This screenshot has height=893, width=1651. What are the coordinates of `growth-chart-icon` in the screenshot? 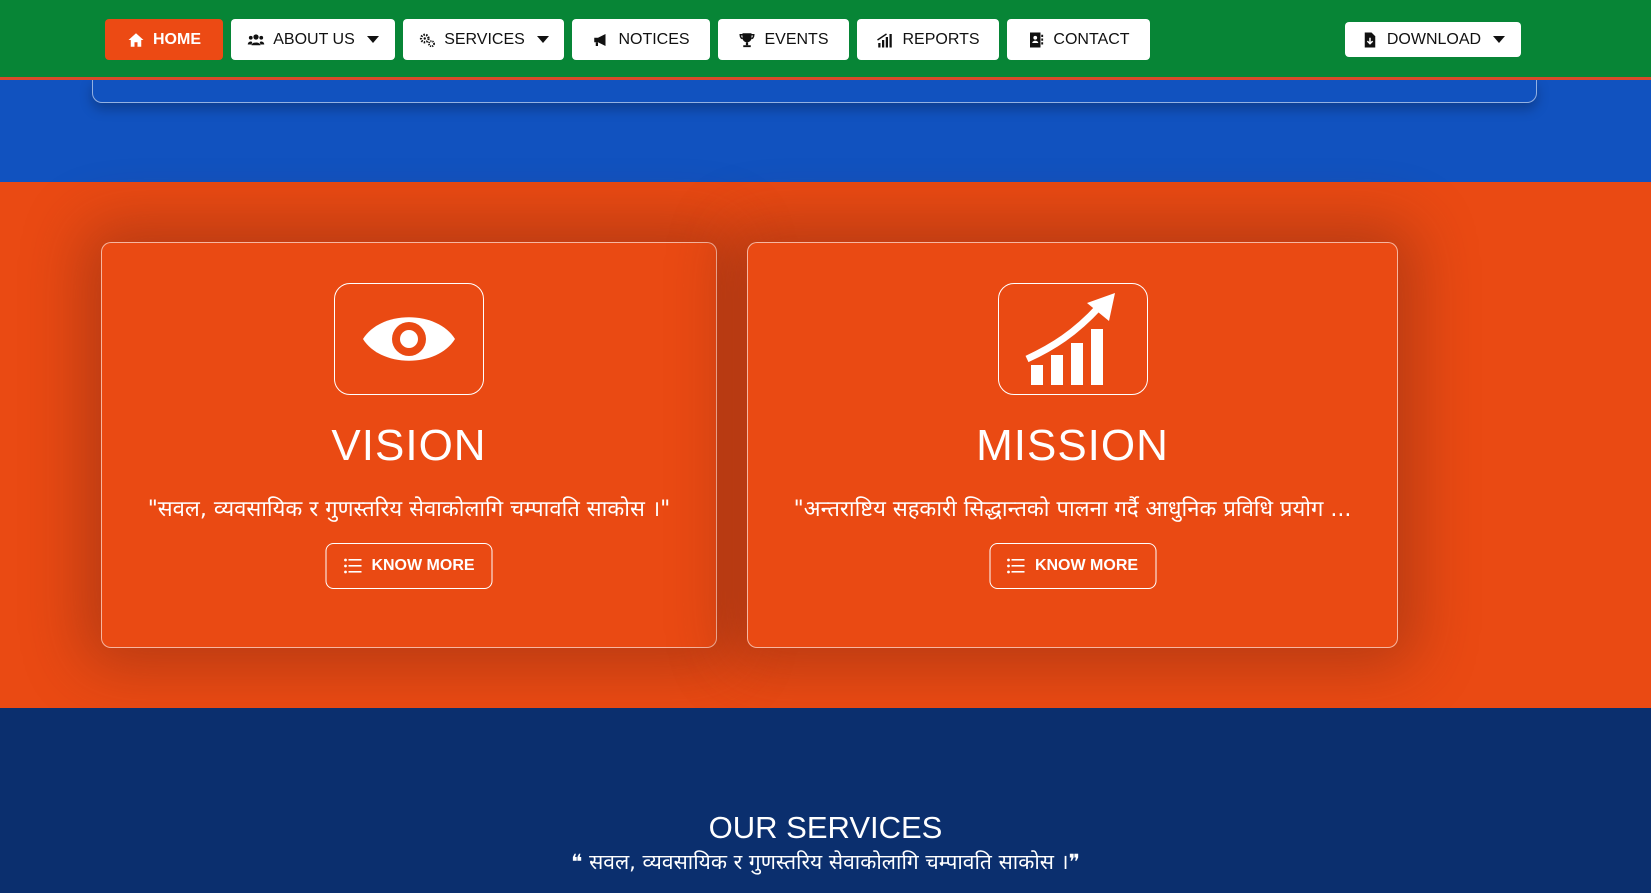 It's located at (1070, 339).